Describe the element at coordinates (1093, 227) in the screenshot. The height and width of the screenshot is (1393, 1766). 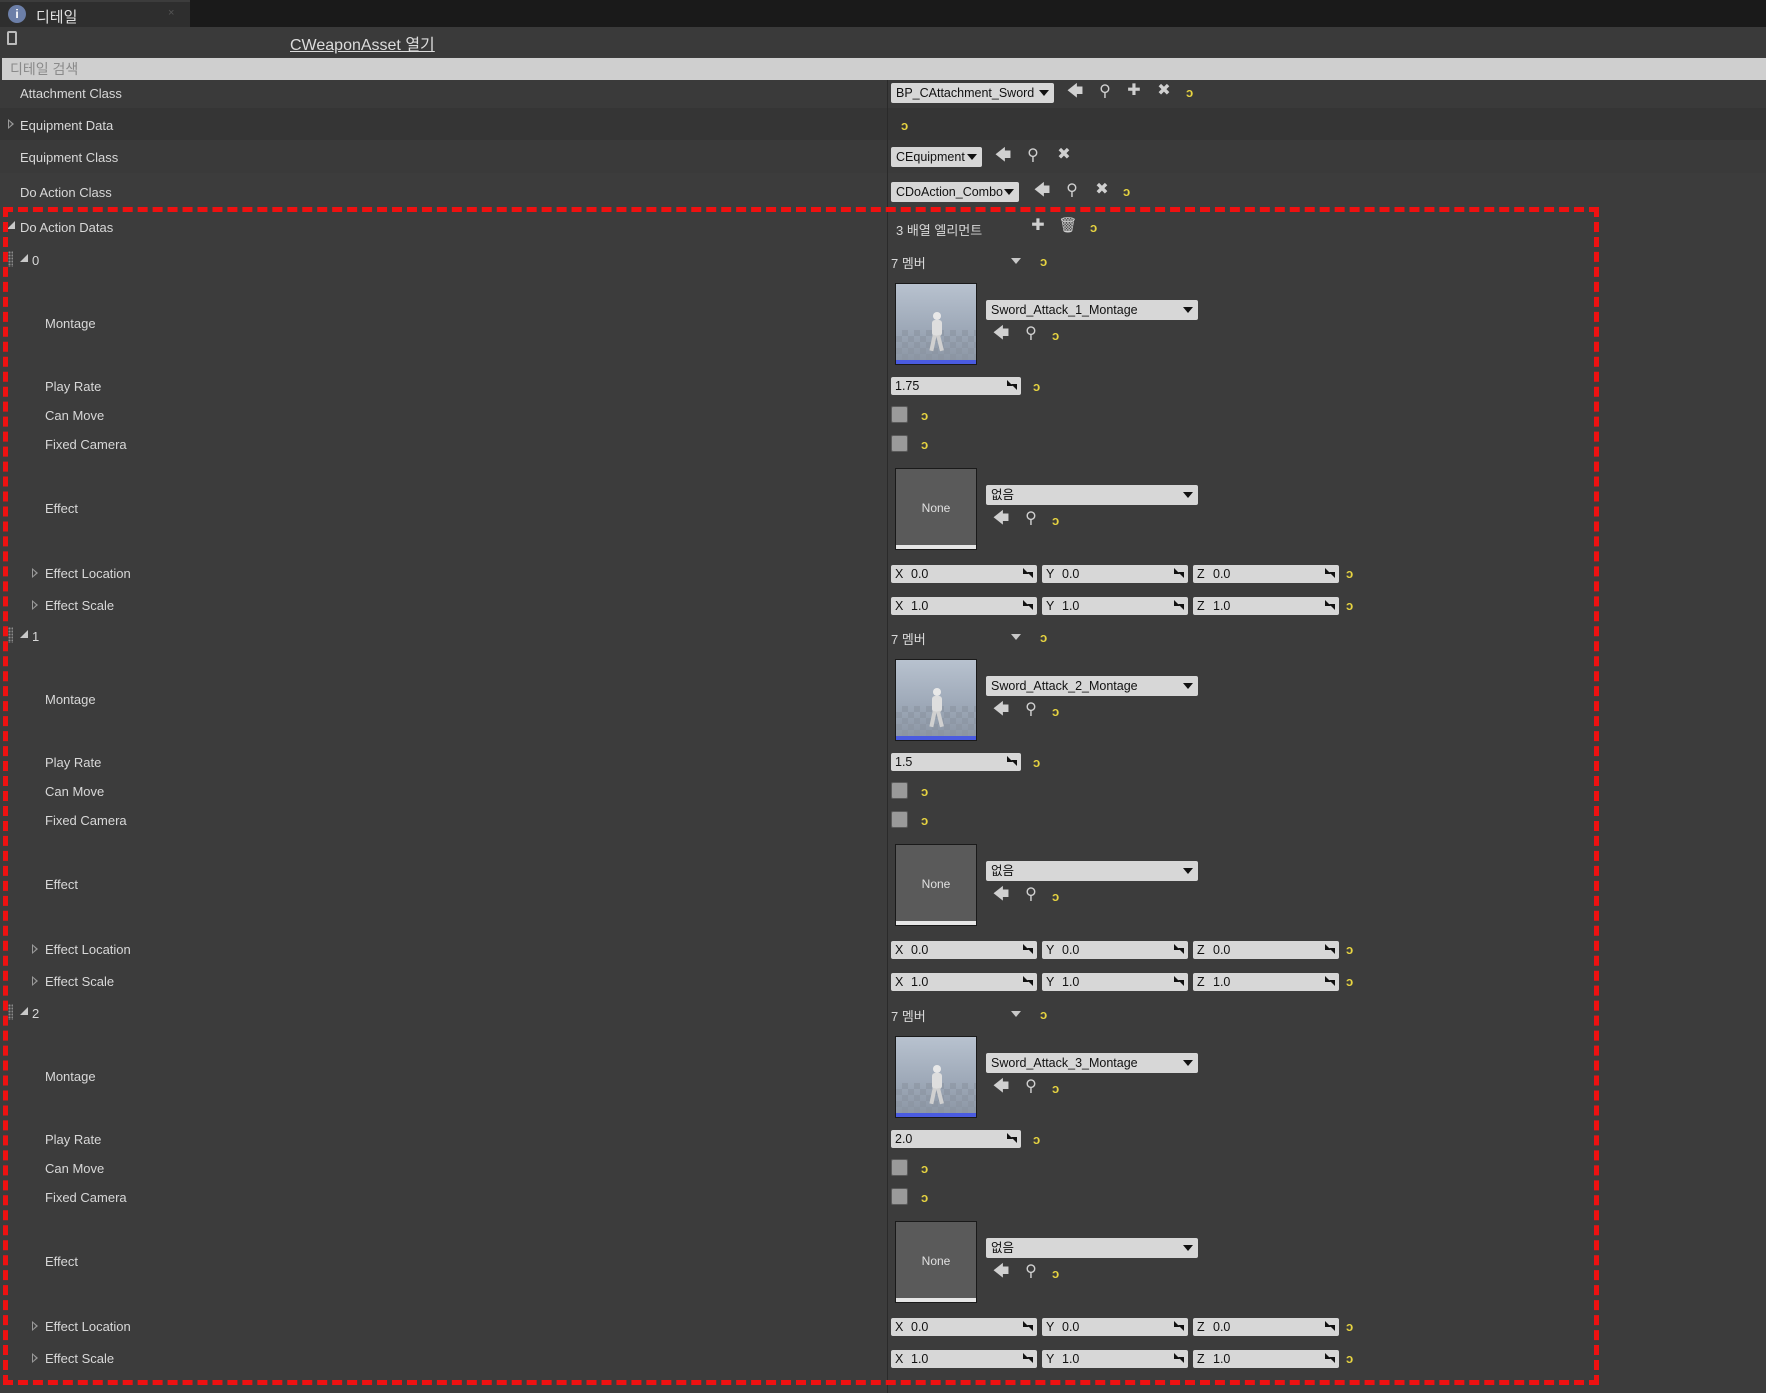
I see `do-action-datas-reset-icon: ↄ` at that location.